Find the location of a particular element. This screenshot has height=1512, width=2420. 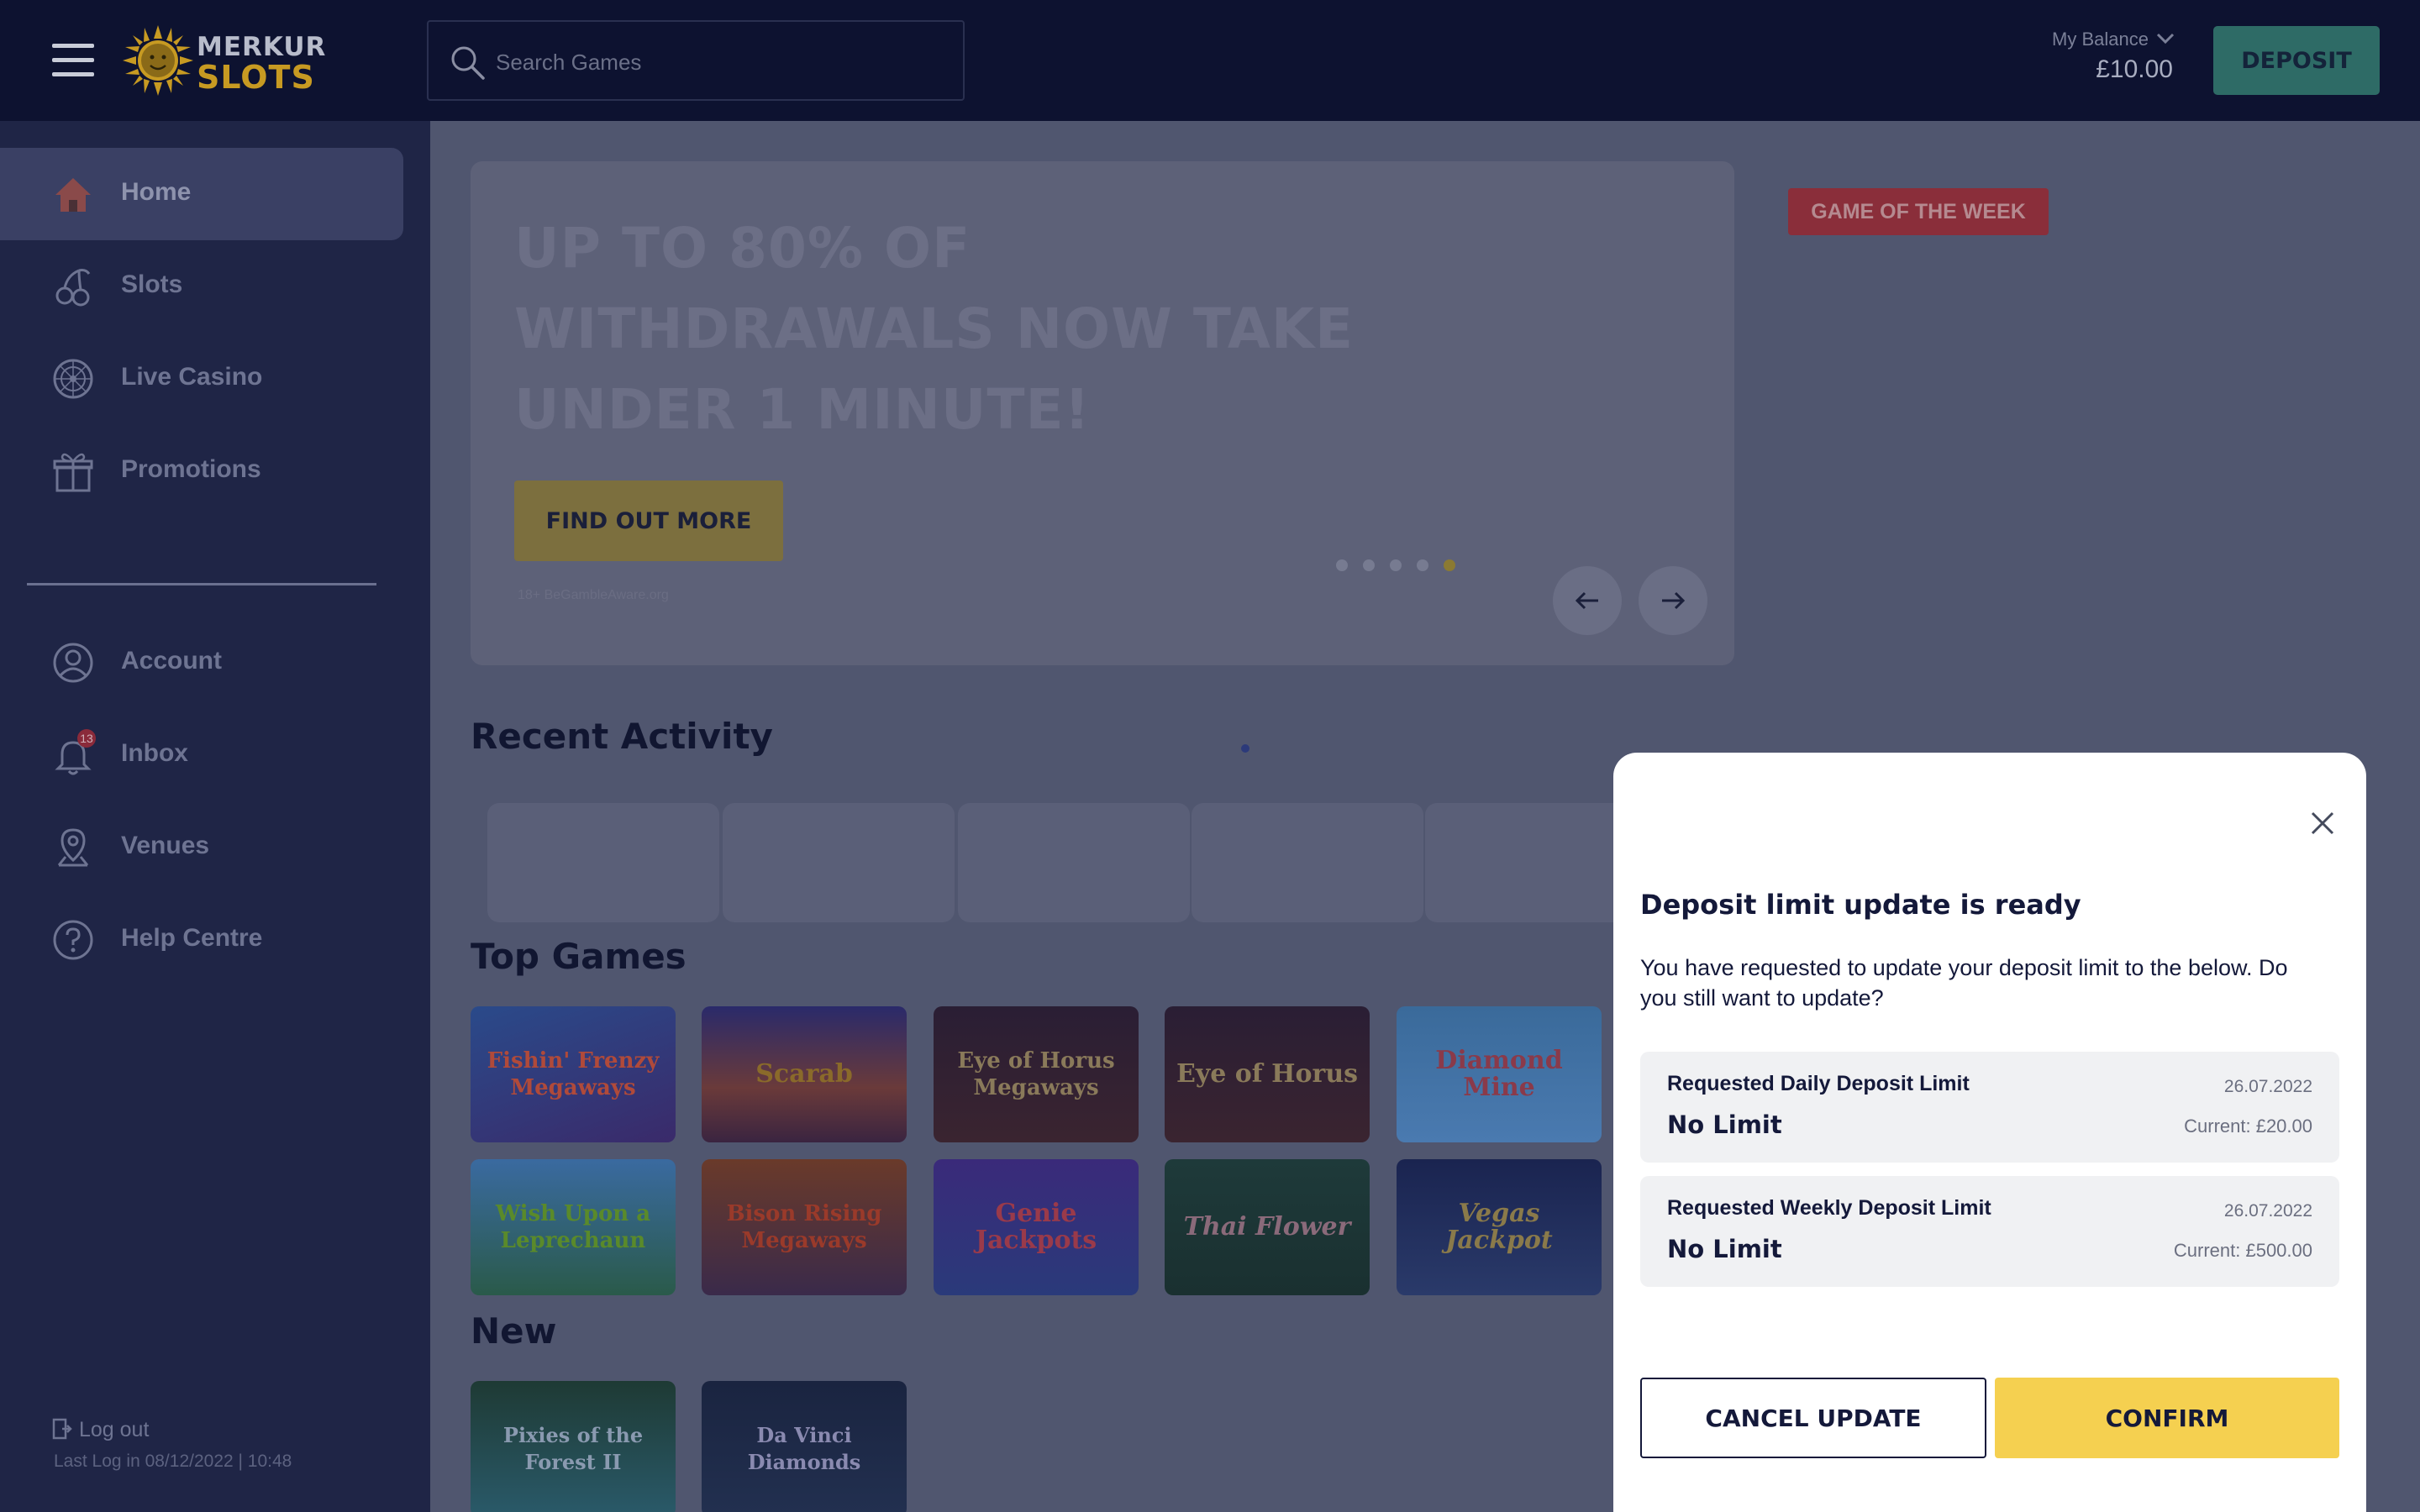

game-tile: Eye of Horus is located at coordinates (1267, 1074).